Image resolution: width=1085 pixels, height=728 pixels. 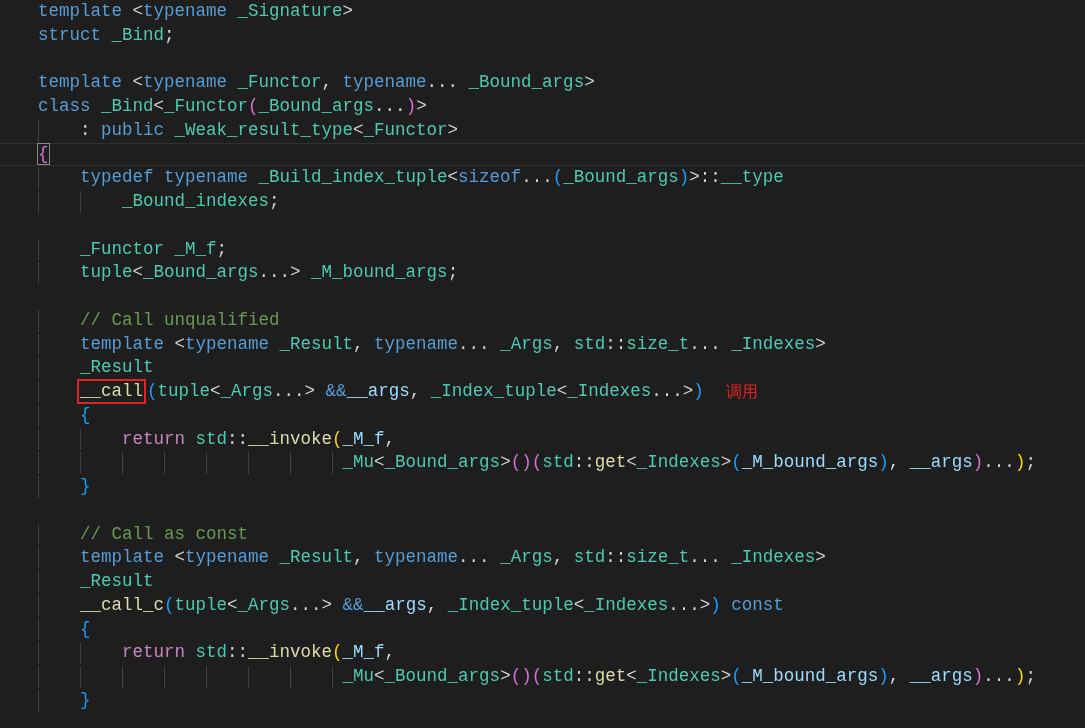 I want to click on code-text: template <typename _Signature>, so click(x=196, y=11).